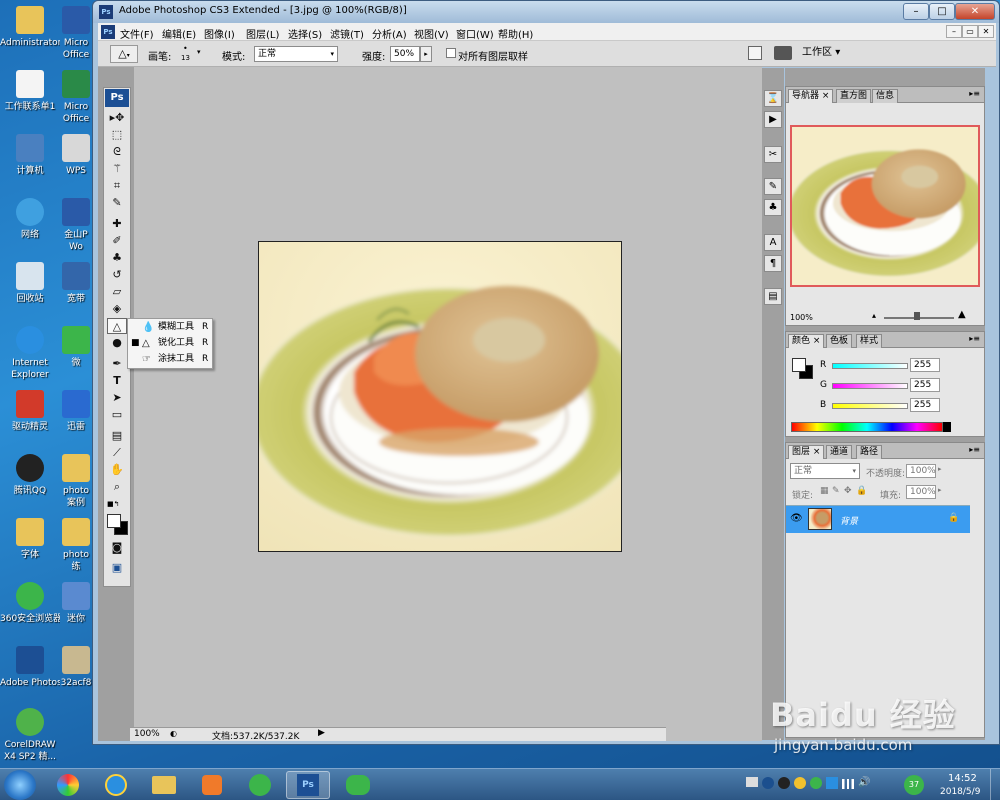 This screenshot has width=1000, height=800. I want to click on desktop-icon-wechat: 微, so click(76, 355).